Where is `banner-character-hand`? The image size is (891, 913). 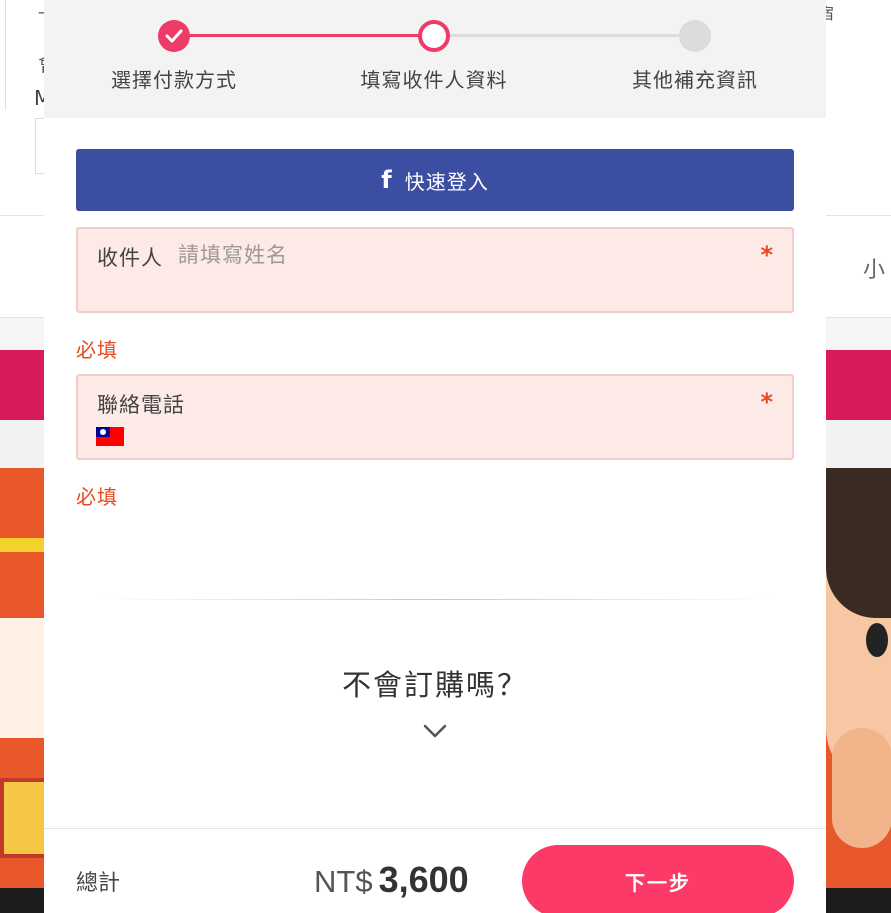
banner-character-hand is located at coordinates (861, 788).